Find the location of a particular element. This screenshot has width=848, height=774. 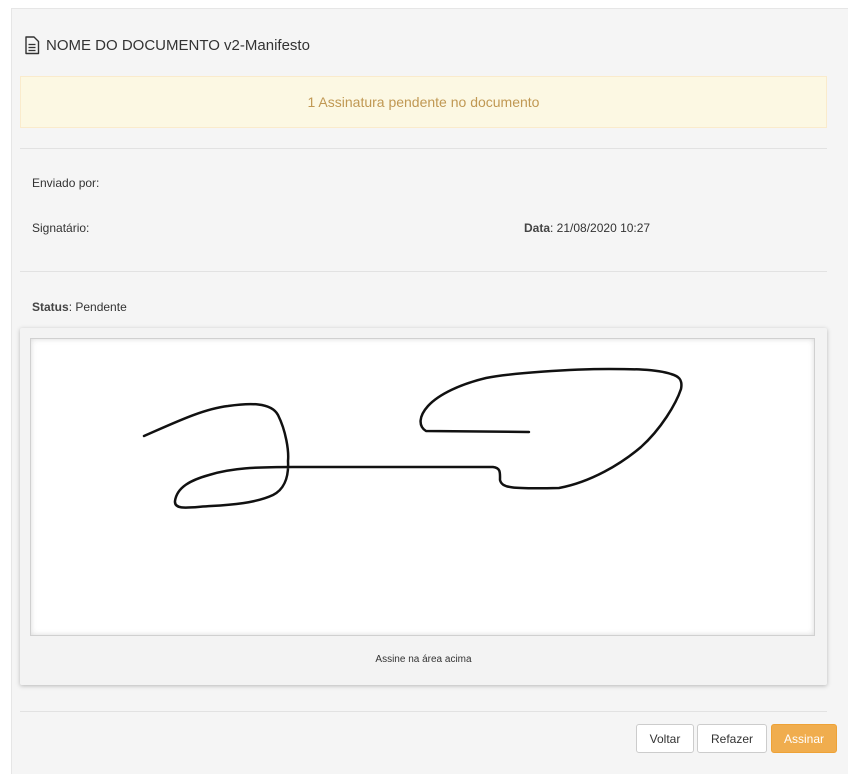

status-label: Status is located at coordinates (50, 307).